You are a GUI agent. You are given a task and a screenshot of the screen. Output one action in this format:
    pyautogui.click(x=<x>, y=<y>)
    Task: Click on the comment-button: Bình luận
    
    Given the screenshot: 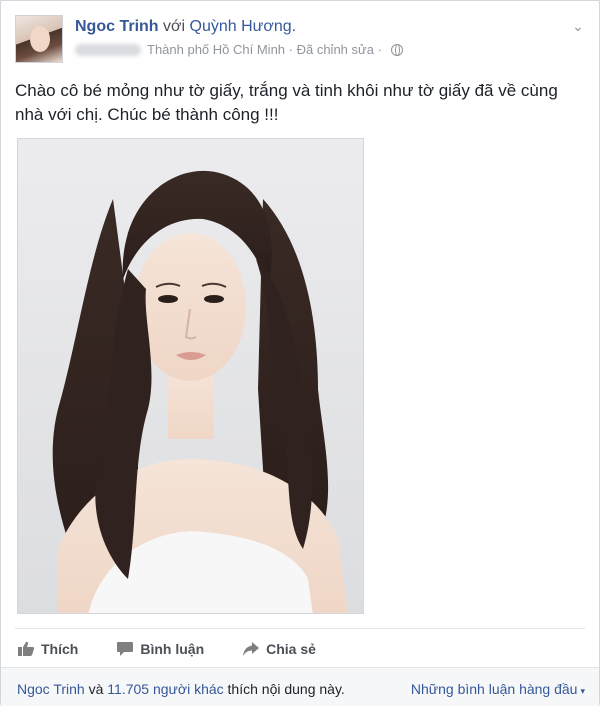 What is the action you would take?
    pyautogui.click(x=160, y=649)
    